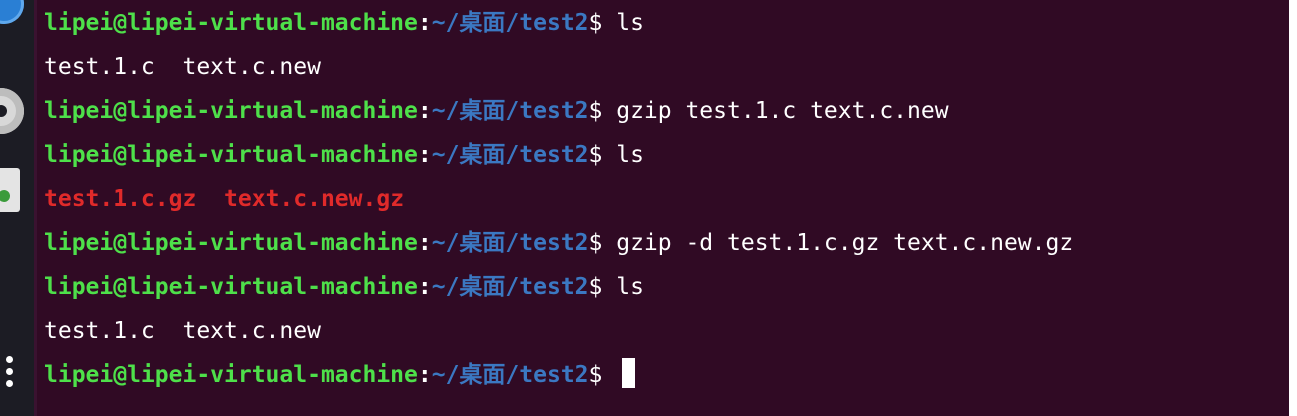 This screenshot has height=416, width=1297. What do you see at coordinates (12, 12) in the screenshot?
I see `ubuntu-icon` at bounding box center [12, 12].